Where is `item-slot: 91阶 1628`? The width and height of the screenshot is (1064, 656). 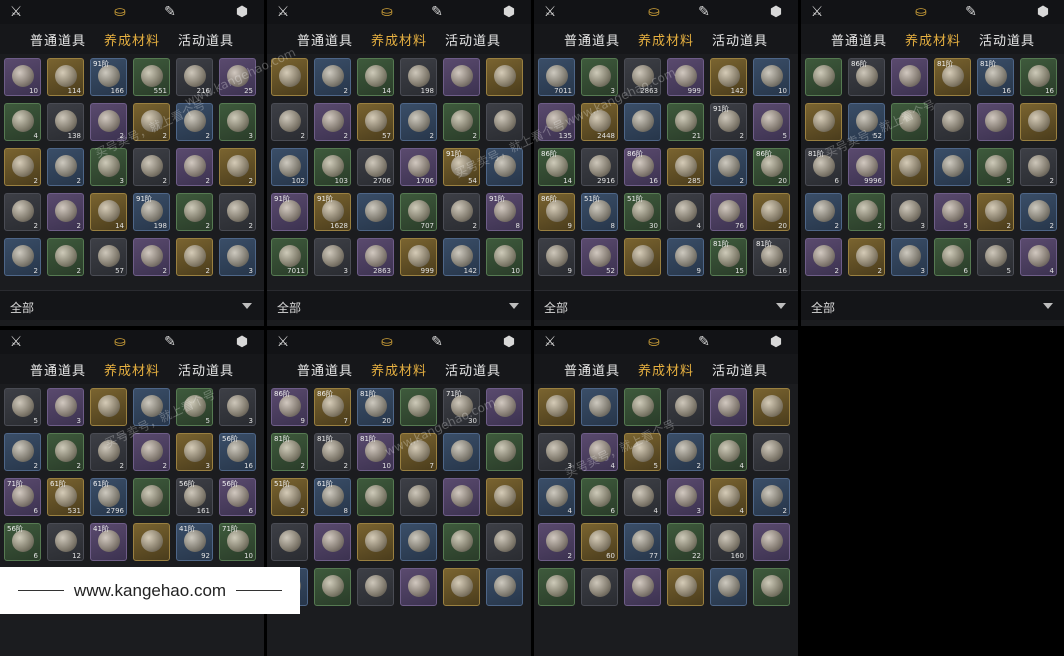
item-slot: 91阶 1628 is located at coordinates (332, 212).